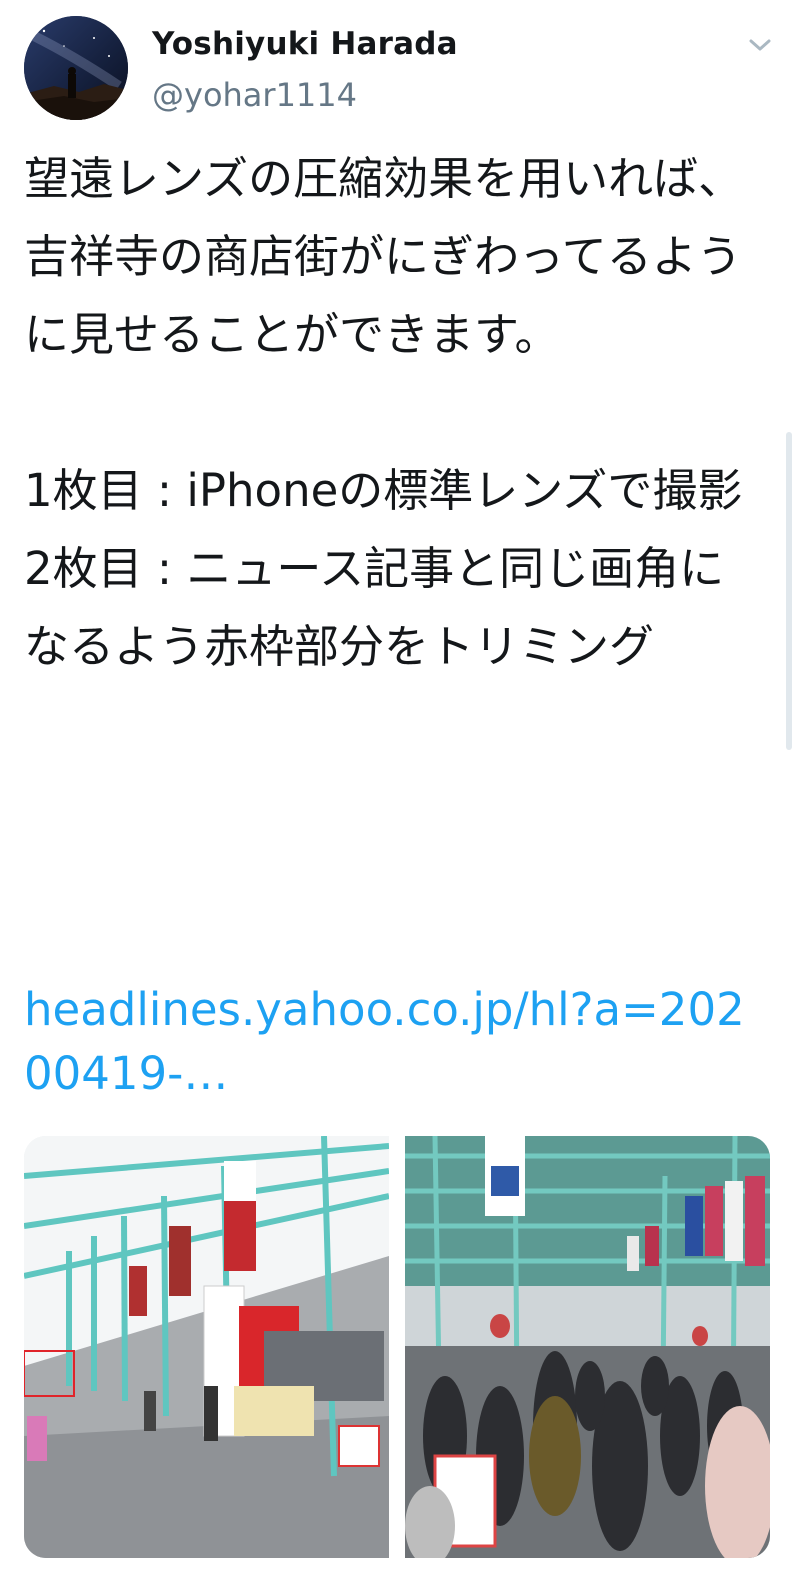 The height and width of the screenshot is (1574, 796). What do you see at coordinates (760, 45) in the screenshot?
I see `chevron-down-icon` at bounding box center [760, 45].